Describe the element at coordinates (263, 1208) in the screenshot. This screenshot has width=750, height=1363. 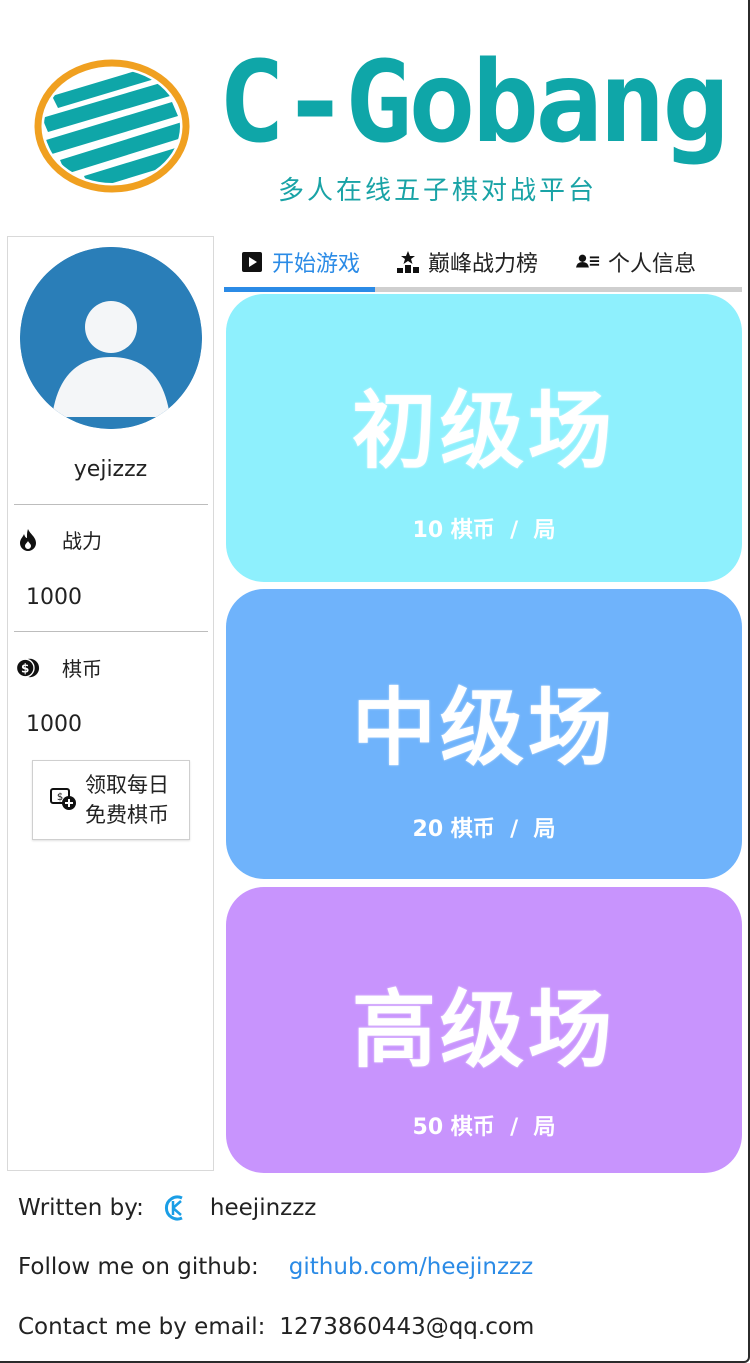
I see `author-name: heejinzzz` at that location.